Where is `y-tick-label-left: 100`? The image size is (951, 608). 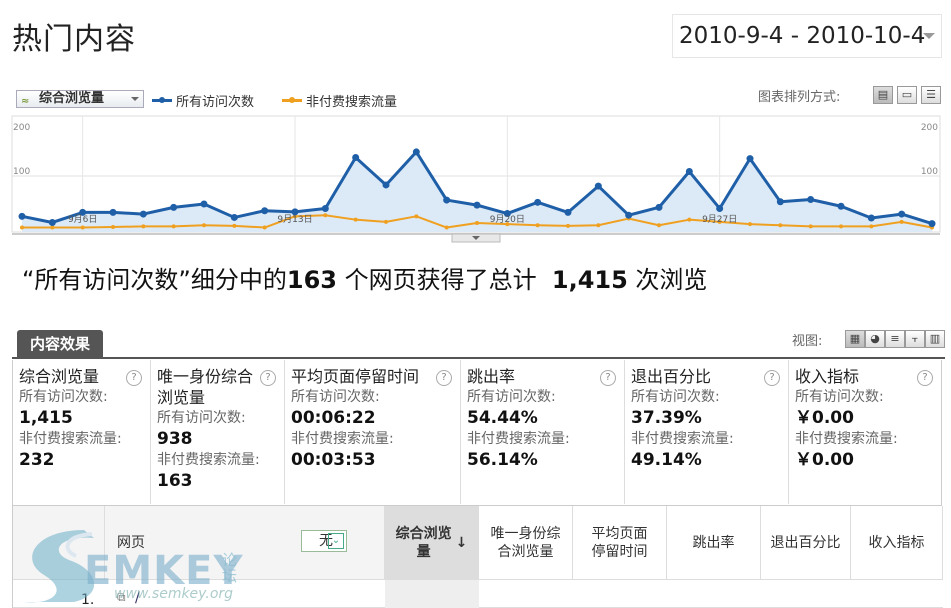 y-tick-label-left: 100 is located at coordinates (21, 172).